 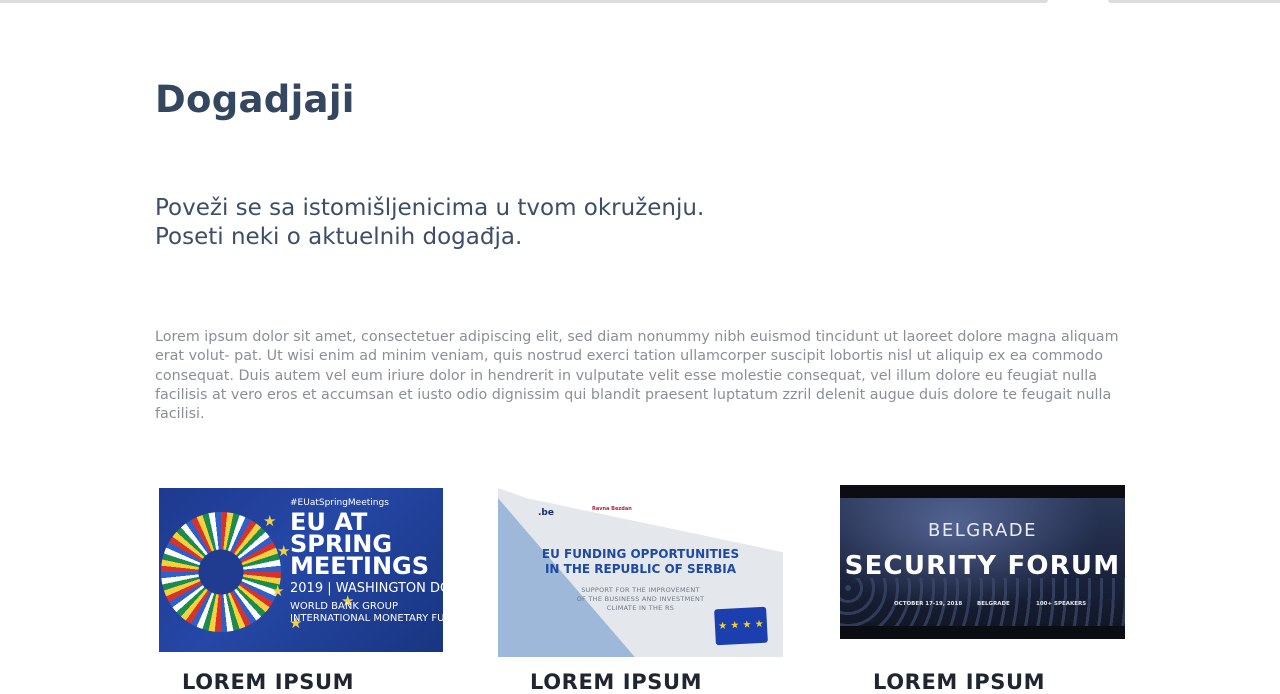 What do you see at coordinates (344, 606) in the screenshot?
I see `image-org-1: WORLD BANK GROUP` at bounding box center [344, 606].